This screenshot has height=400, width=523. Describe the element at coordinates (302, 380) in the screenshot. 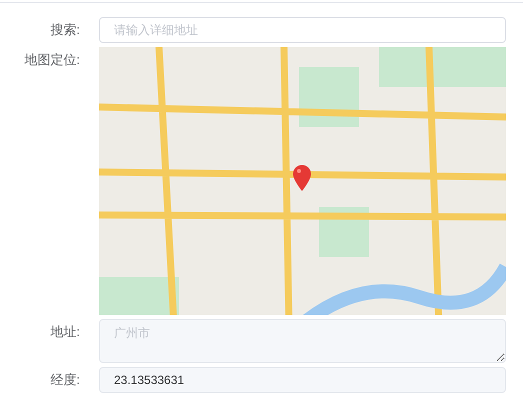

I see `longitude-field: 23.13533631` at that location.